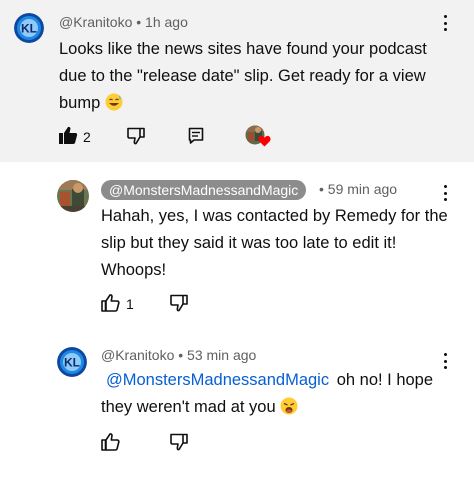 This screenshot has width=474, height=482. Describe the element at coordinates (87, 137) in the screenshot. I see `like-count: 2` at that location.